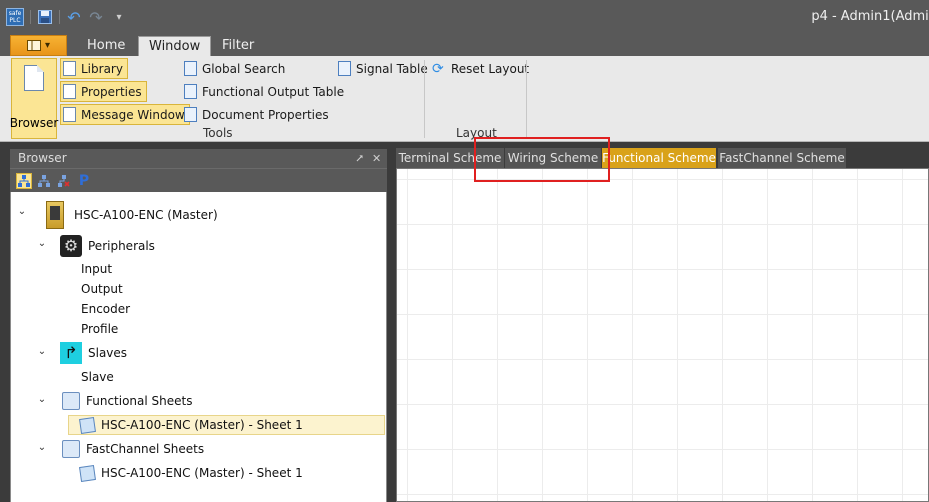 The image size is (929, 502). Describe the element at coordinates (145, 449) in the screenshot. I see `tree-item-label: FastChannel Sheets` at that location.